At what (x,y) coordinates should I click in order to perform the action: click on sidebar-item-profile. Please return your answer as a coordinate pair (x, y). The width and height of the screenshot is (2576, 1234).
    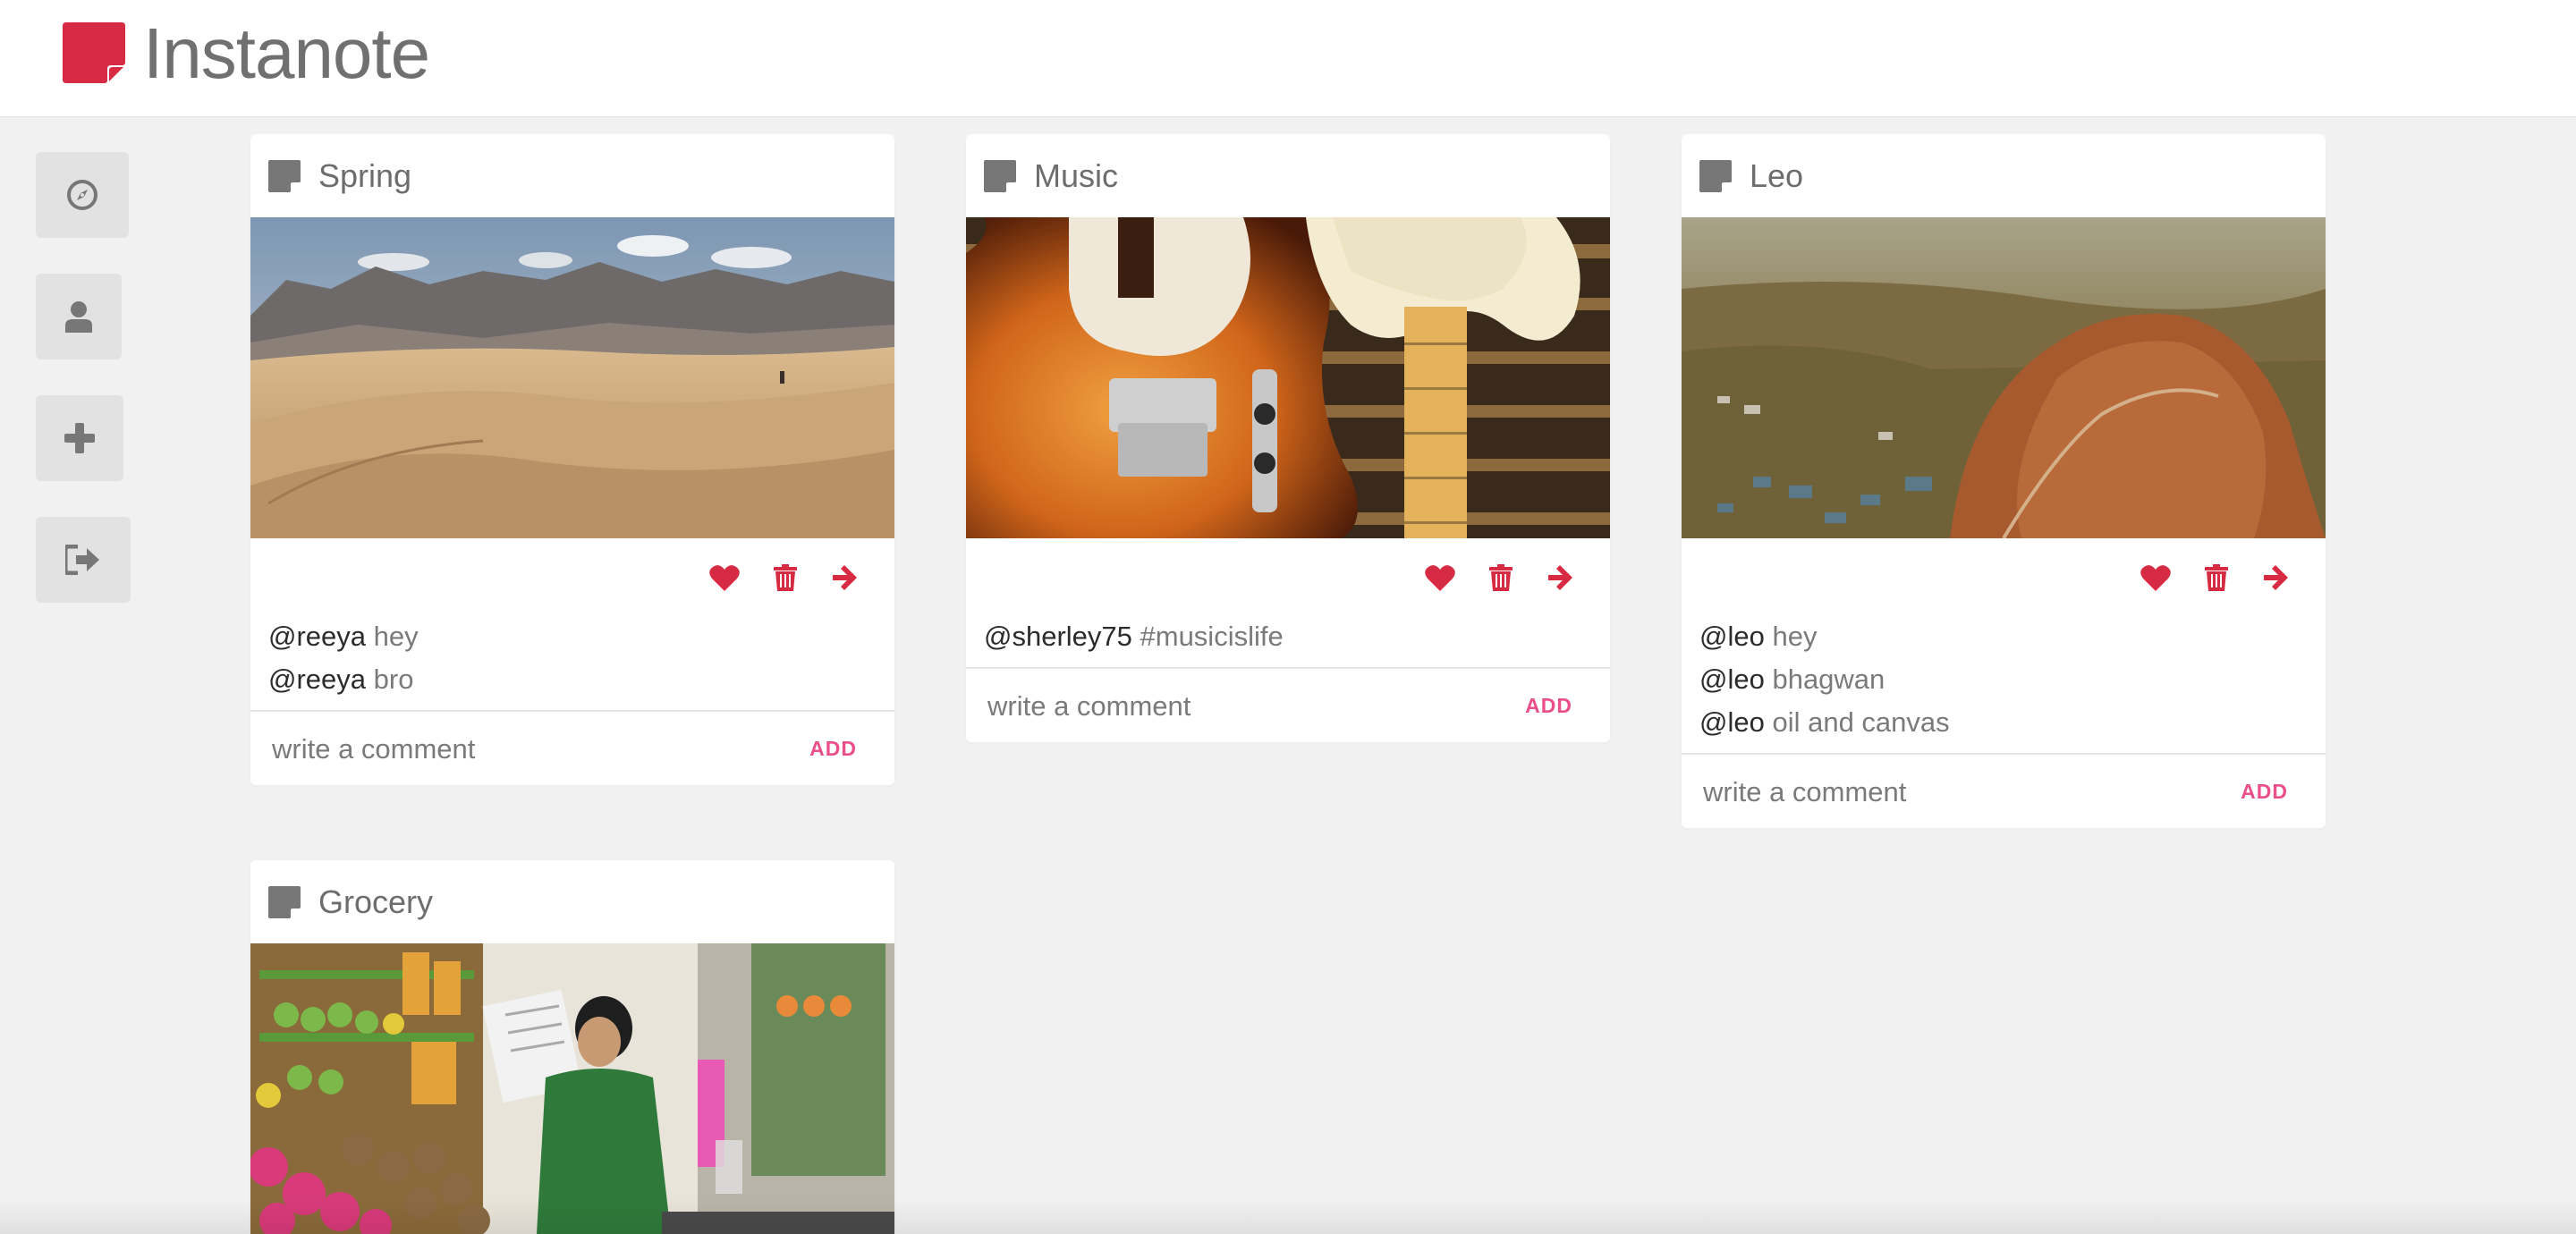
    Looking at the image, I should click on (79, 316).